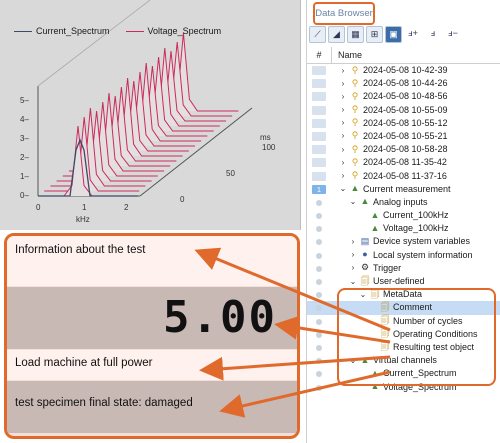 Image resolution: width=500 pixels, height=443 pixels. Describe the element at coordinates (152, 318) in the screenshot. I see `cycles-display: 5.00` at that location.